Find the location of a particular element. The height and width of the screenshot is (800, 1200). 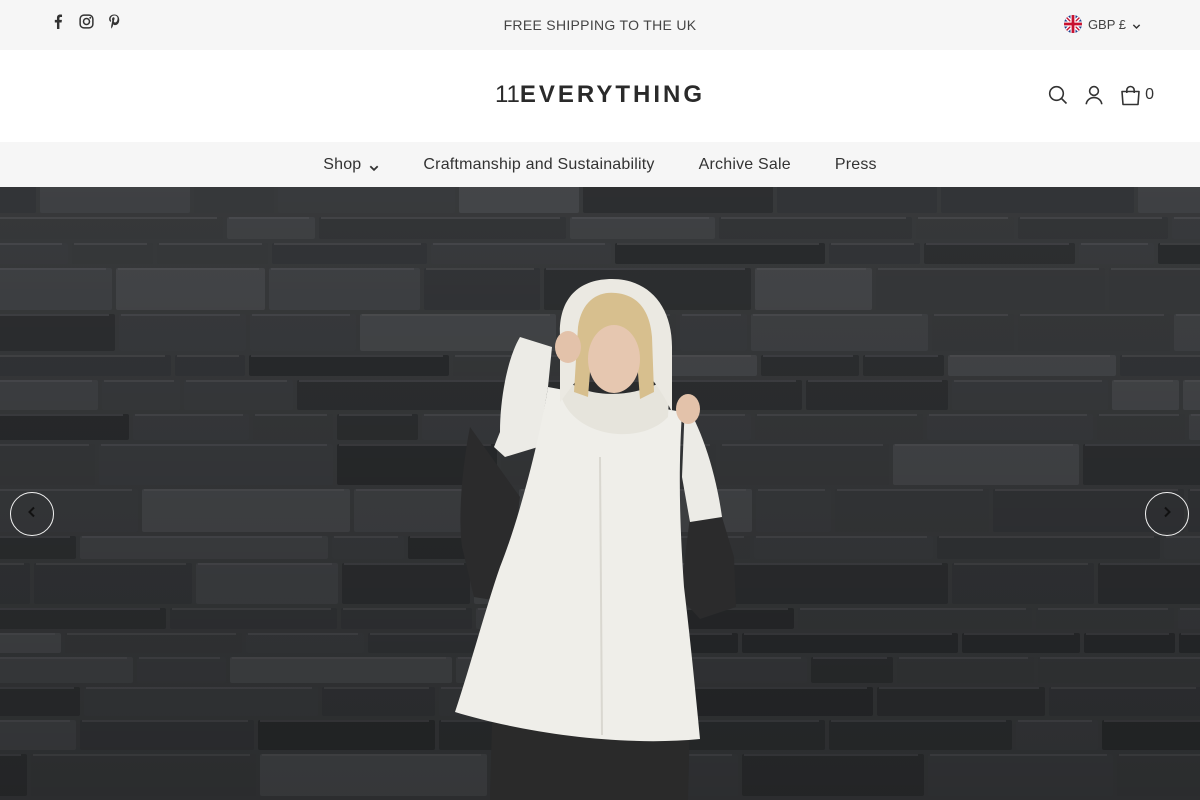

slideshow-prev-button is located at coordinates (32, 514).